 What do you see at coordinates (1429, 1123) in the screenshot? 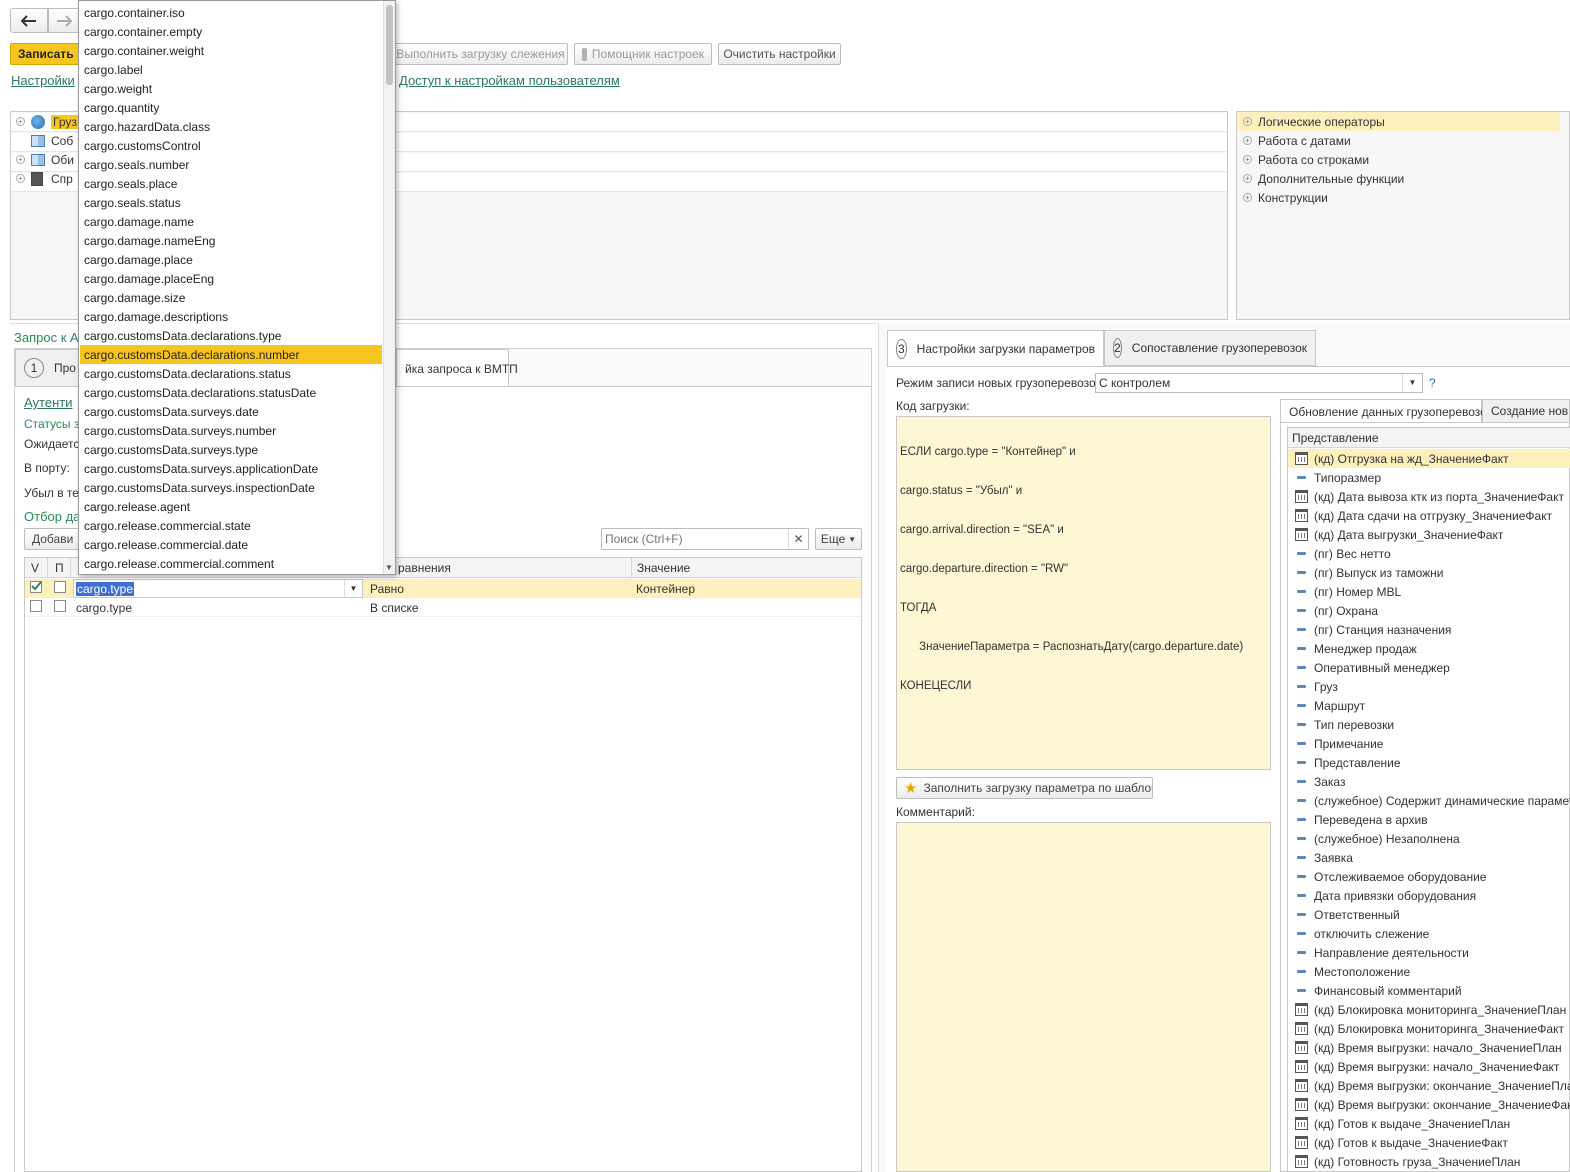
I see `list-item: (кд) Готов к выдаче_ЗначениеПлан` at bounding box center [1429, 1123].